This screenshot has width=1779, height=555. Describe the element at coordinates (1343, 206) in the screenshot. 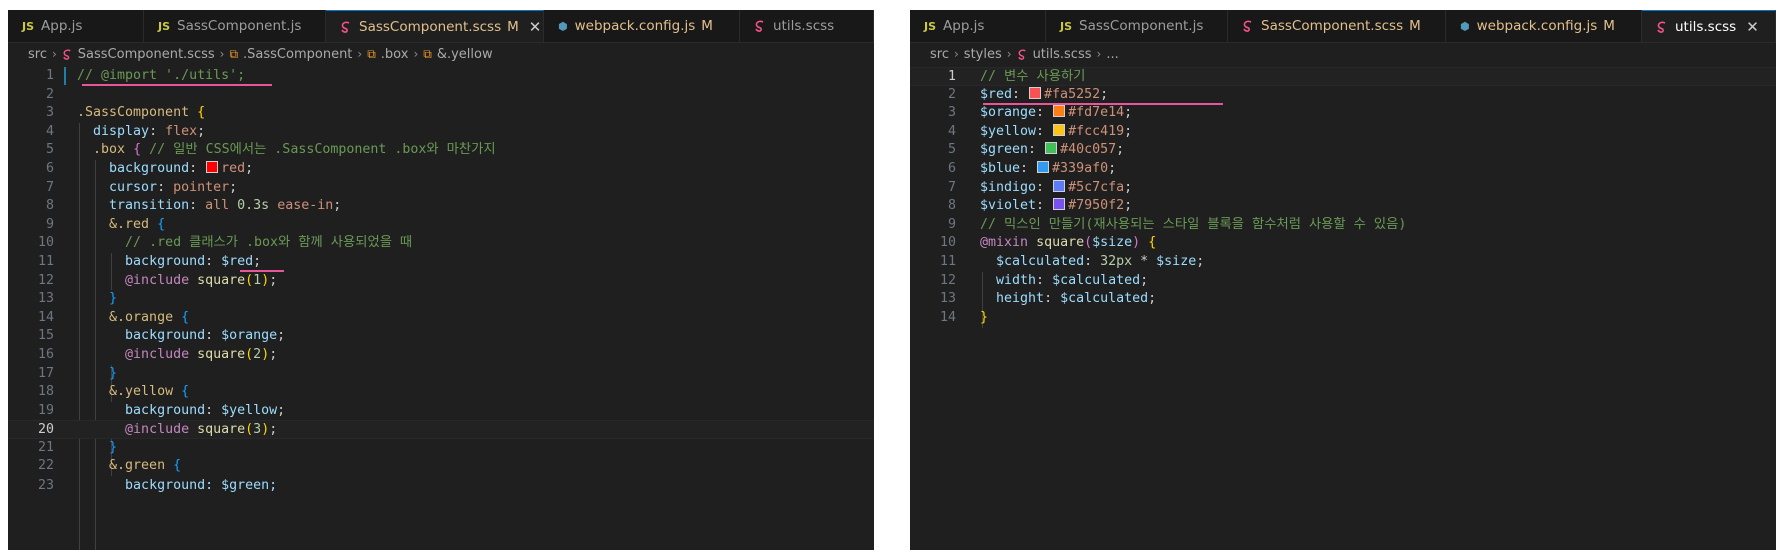

I see `code-line: 8 $violet: #7950f2;` at that location.